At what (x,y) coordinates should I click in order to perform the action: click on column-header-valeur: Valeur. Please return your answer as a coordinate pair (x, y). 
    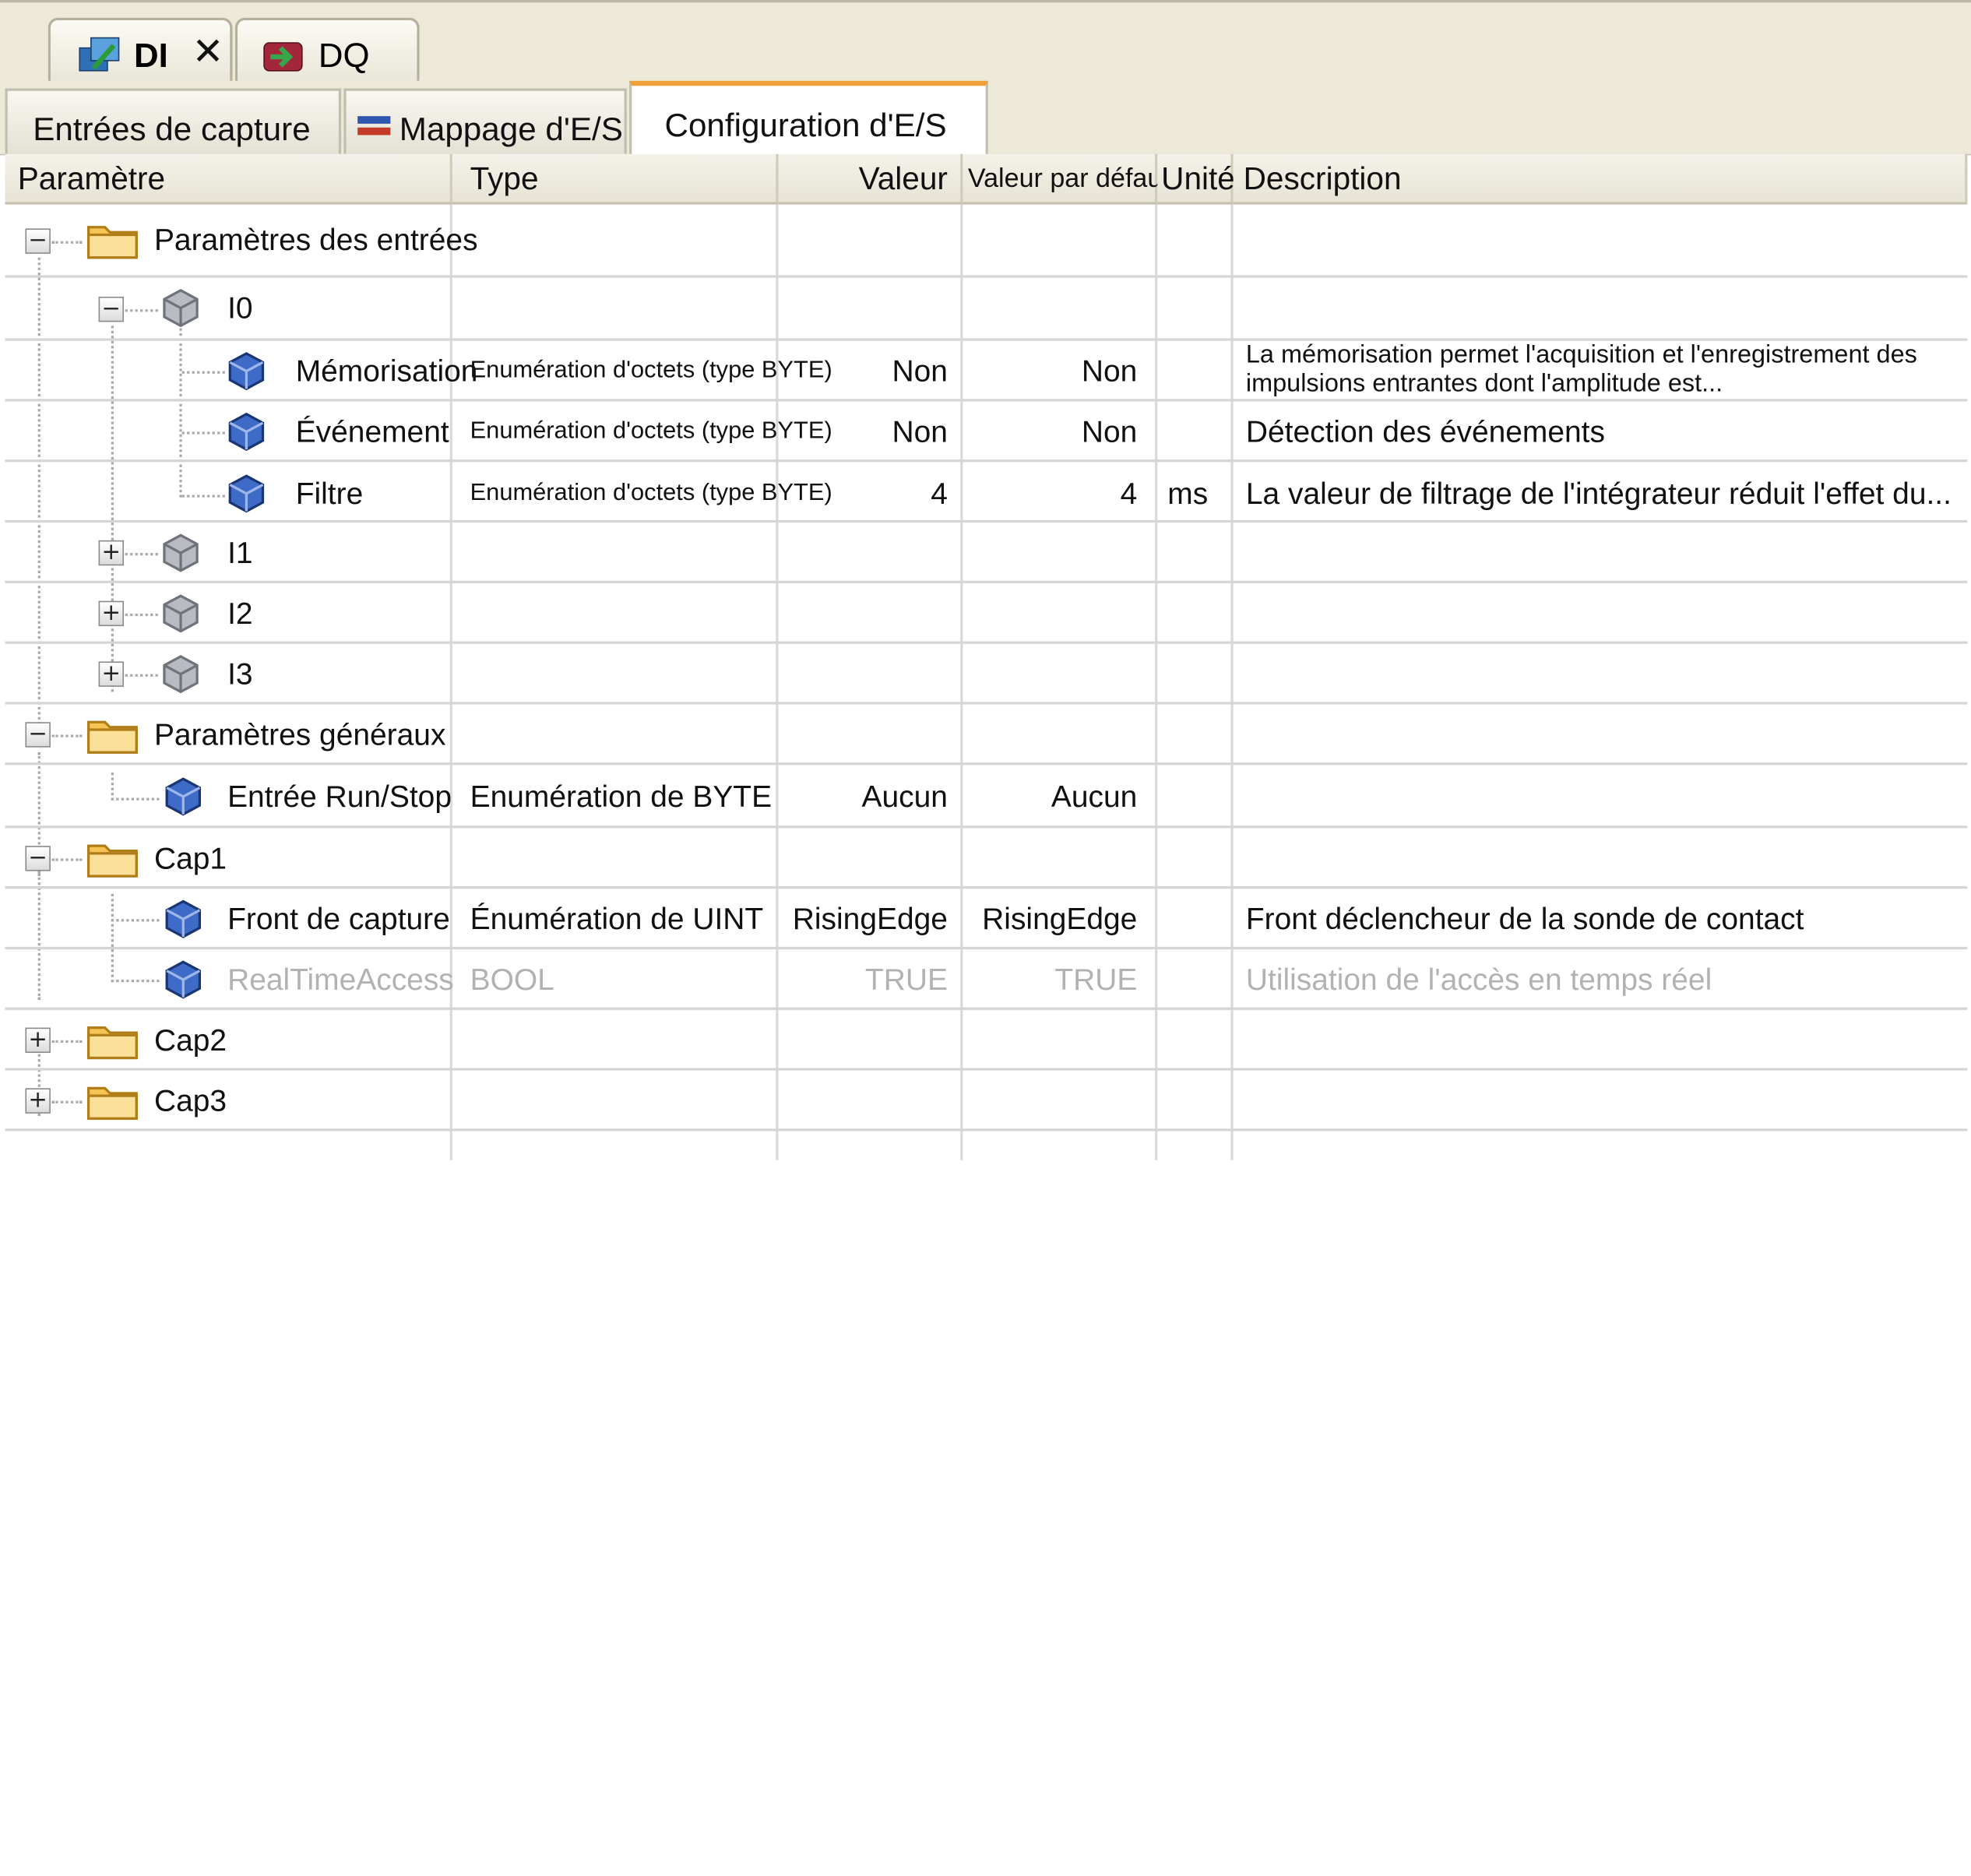
    Looking at the image, I should click on (870, 179).